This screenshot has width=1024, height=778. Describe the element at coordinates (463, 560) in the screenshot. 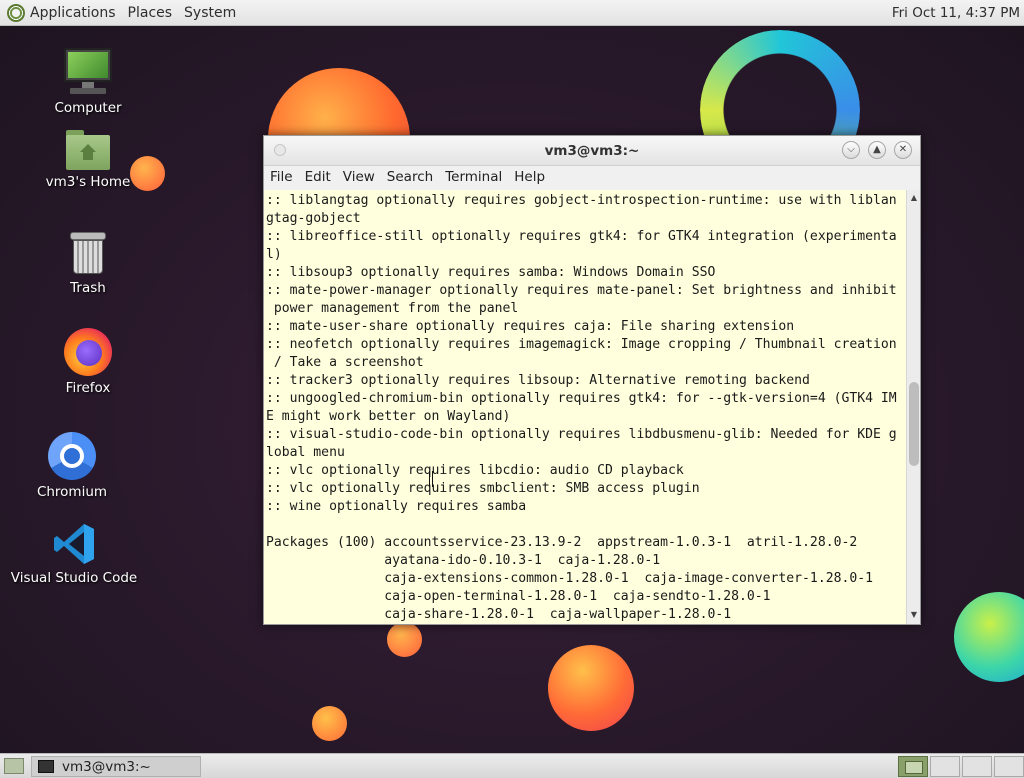

I see `terminal-line: ayatana-ido-0.10.3-1 caja-1.28.0-1` at that location.